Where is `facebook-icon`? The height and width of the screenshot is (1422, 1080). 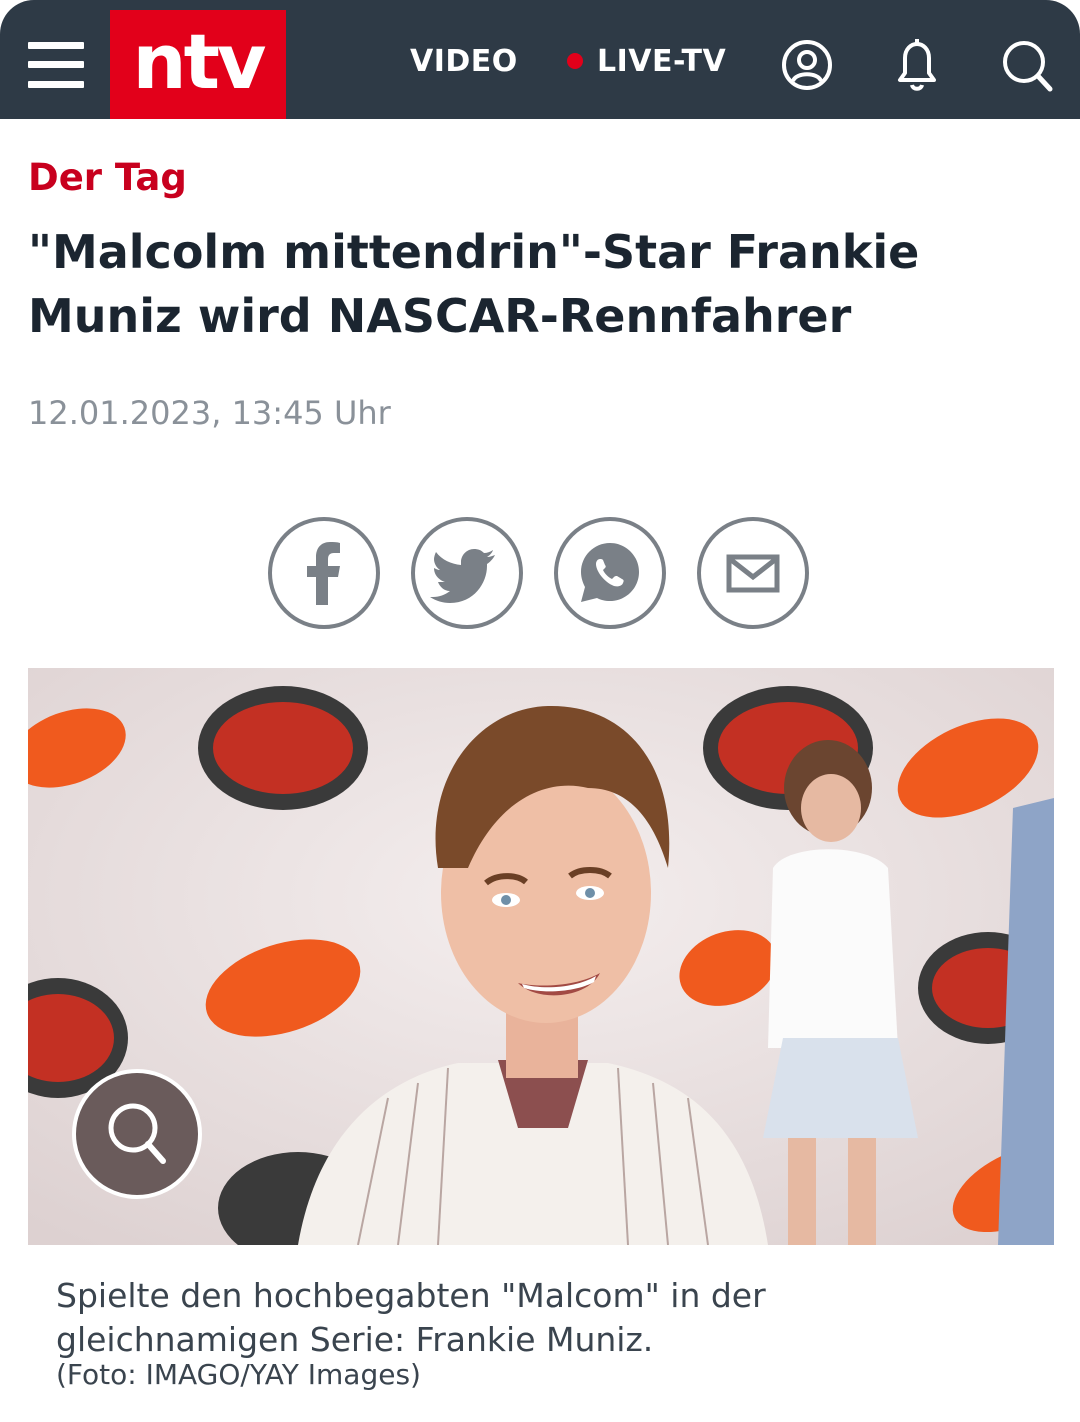 facebook-icon is located at coordinates (323, 573).